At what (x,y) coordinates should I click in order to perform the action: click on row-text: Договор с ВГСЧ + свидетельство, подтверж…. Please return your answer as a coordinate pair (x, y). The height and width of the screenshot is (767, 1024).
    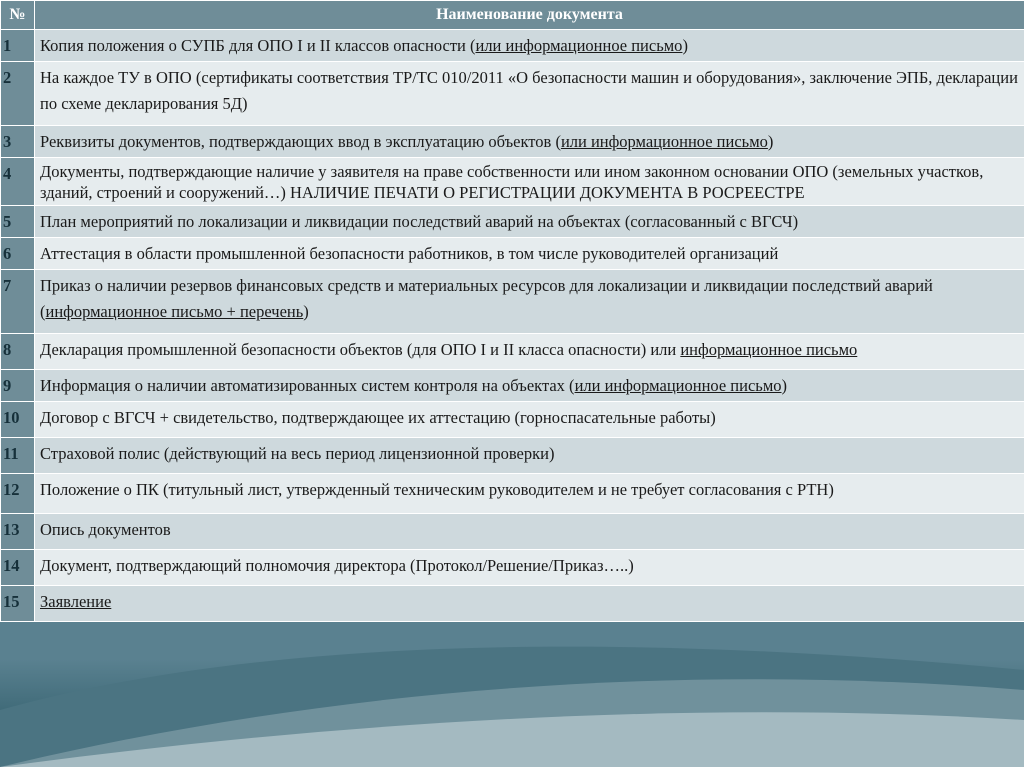
    Looking at the image, I should click on (529, 419).